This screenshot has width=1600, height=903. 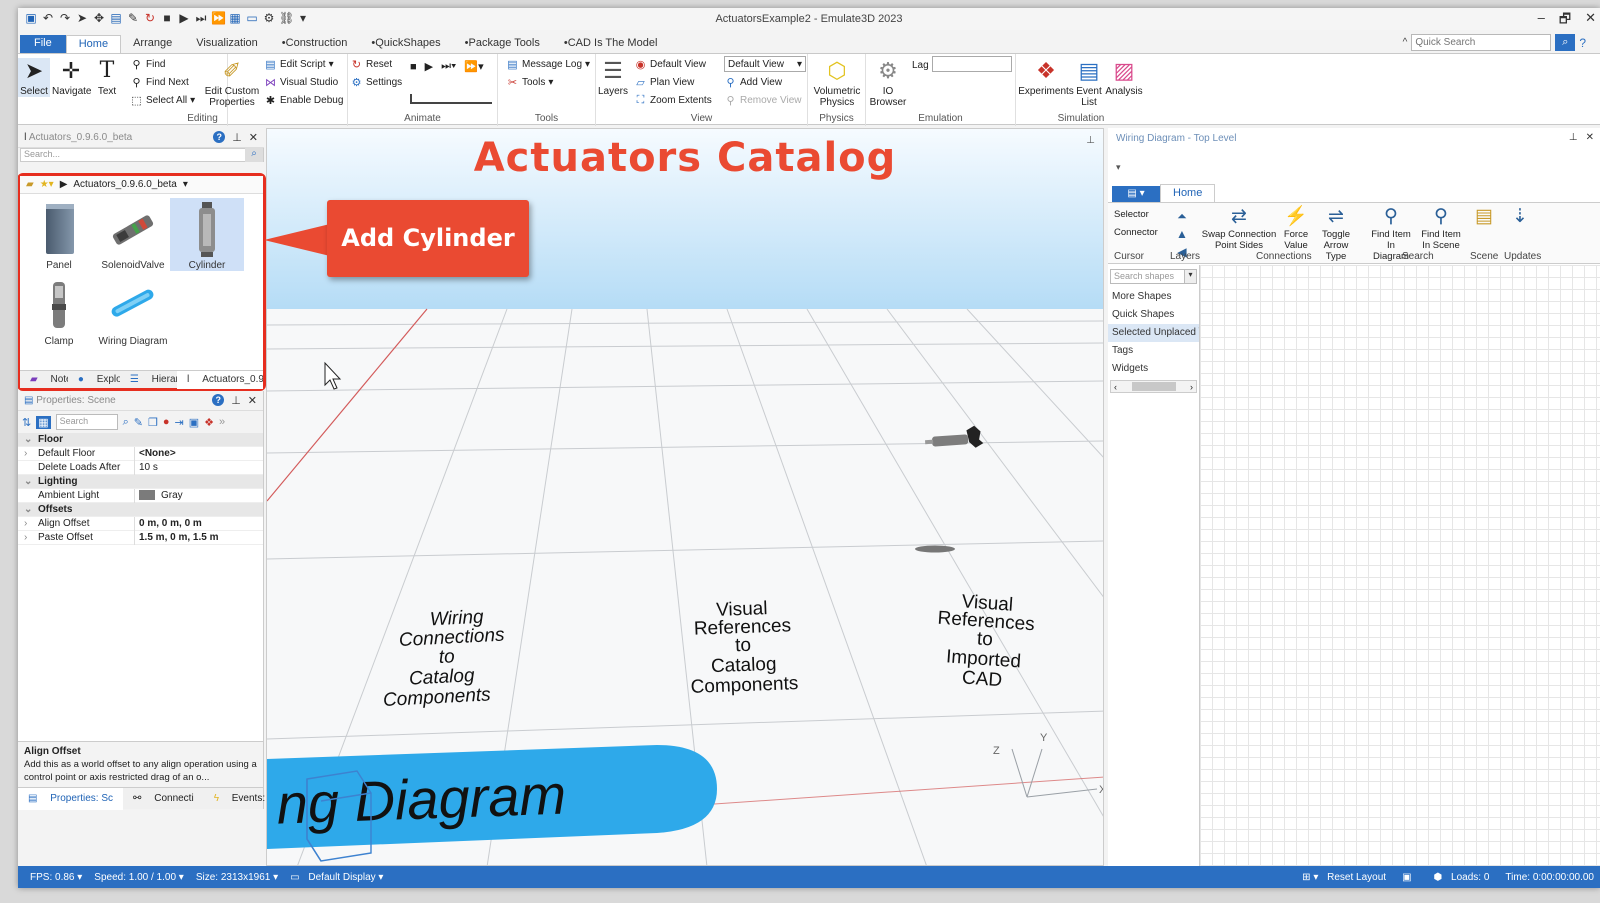 I want to click on catalog-item-clamp: Clamp, so click(x=59, y=310).